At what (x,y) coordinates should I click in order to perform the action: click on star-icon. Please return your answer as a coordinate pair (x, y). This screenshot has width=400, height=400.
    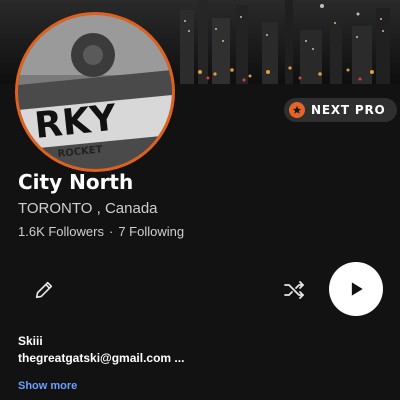
    Looking at the image, I should click on (297, 110).